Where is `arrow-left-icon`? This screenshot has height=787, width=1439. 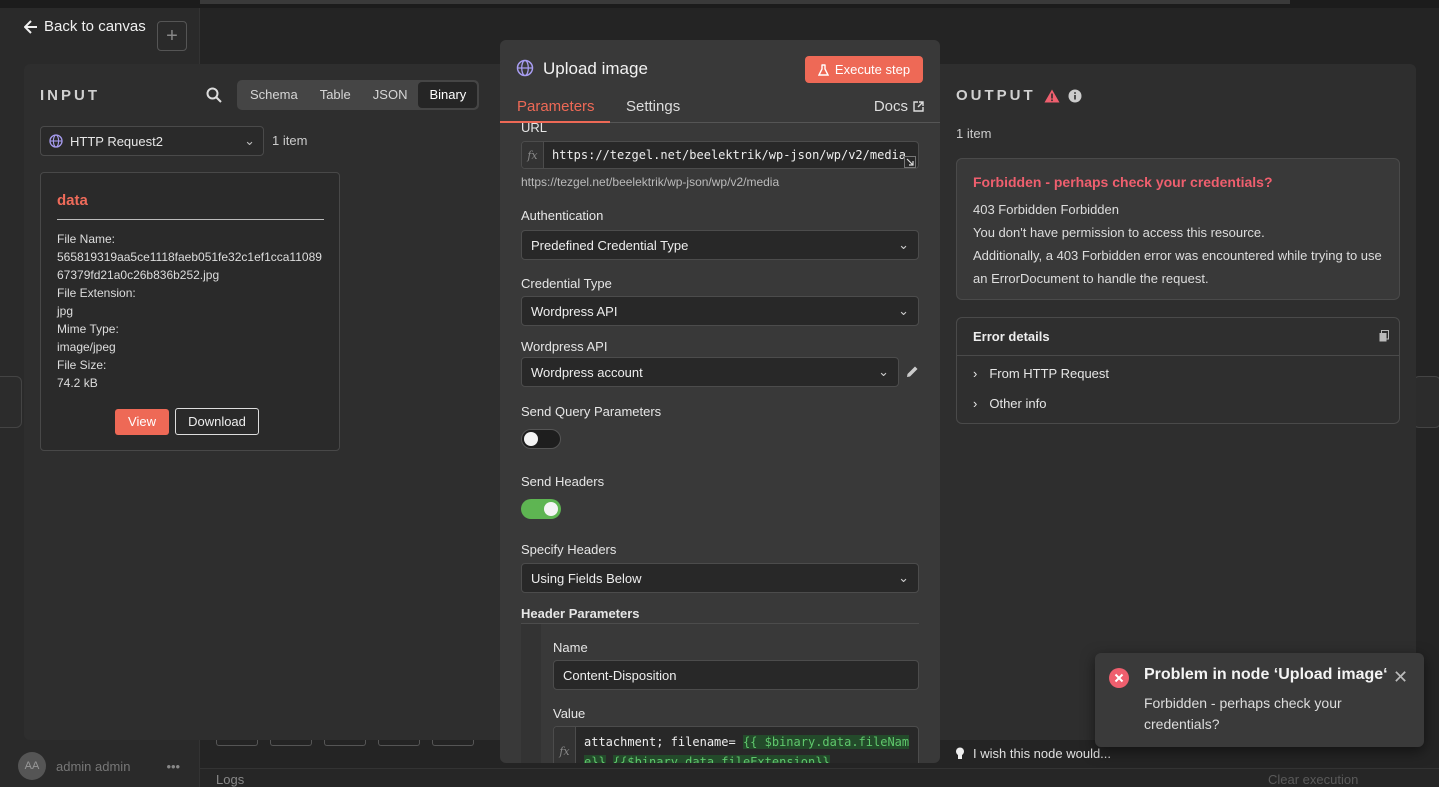 arrow-left-icon is located at coordinates (30, 26).